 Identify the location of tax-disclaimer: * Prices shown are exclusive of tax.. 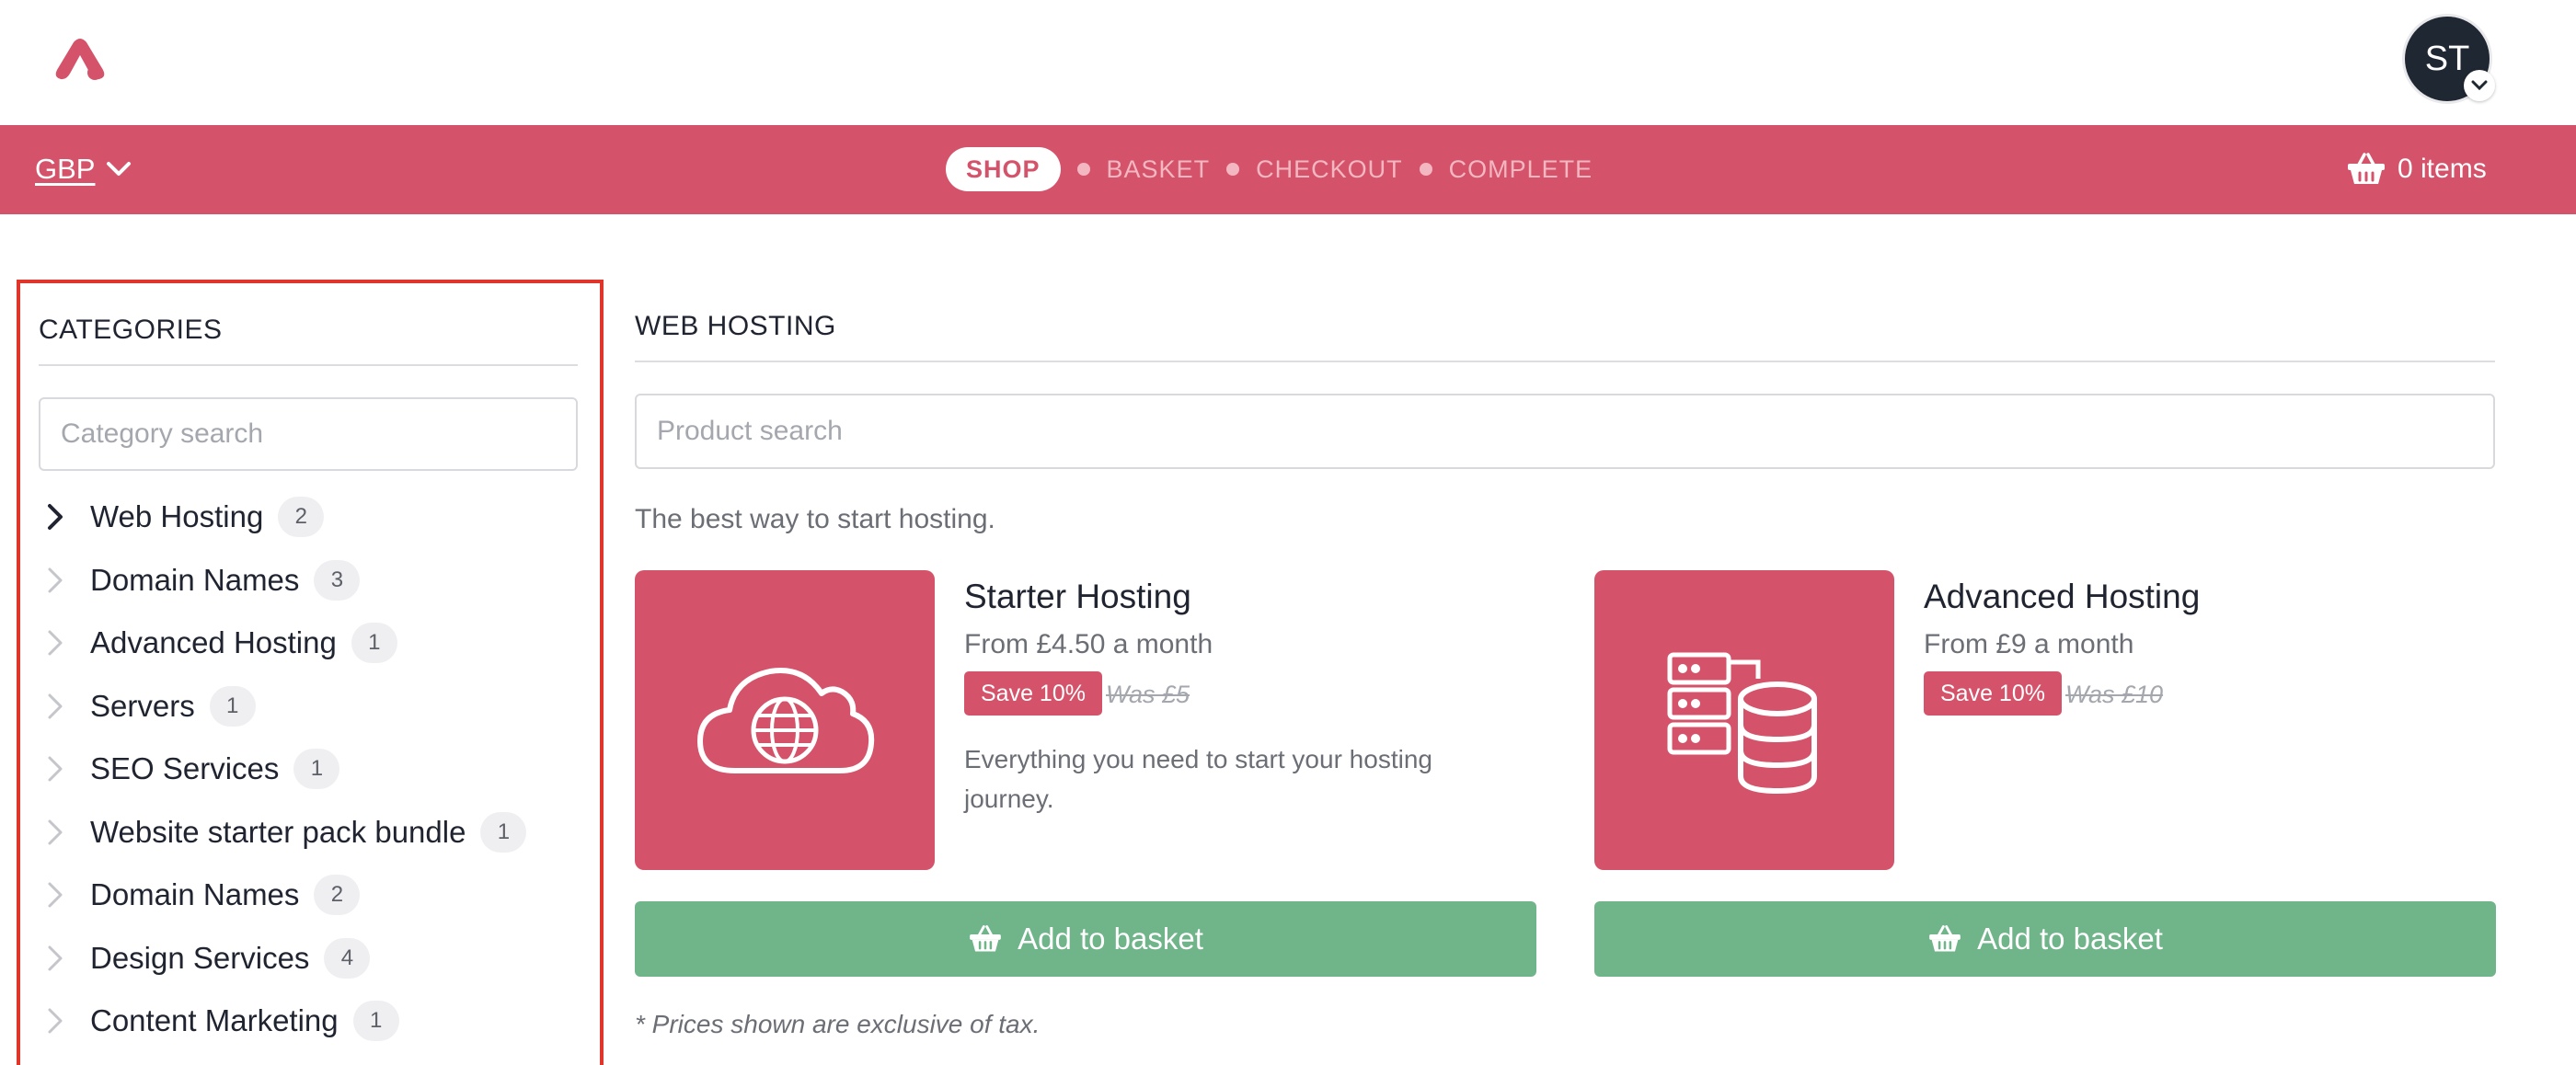
(838, 1024).